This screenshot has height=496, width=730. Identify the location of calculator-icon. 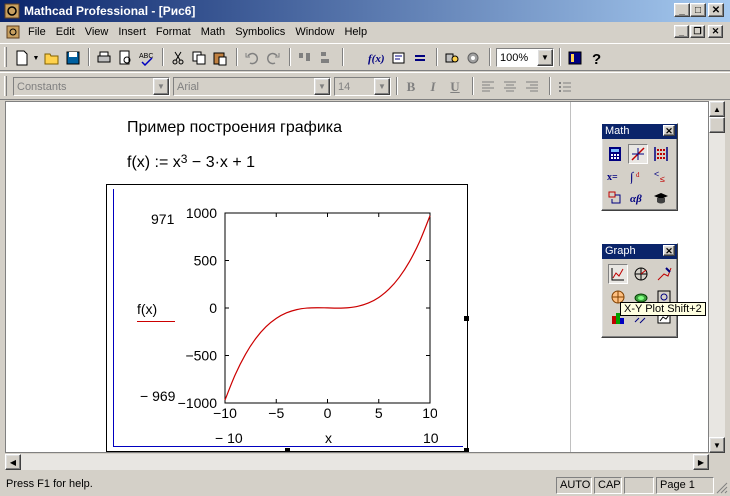
(615, 154).